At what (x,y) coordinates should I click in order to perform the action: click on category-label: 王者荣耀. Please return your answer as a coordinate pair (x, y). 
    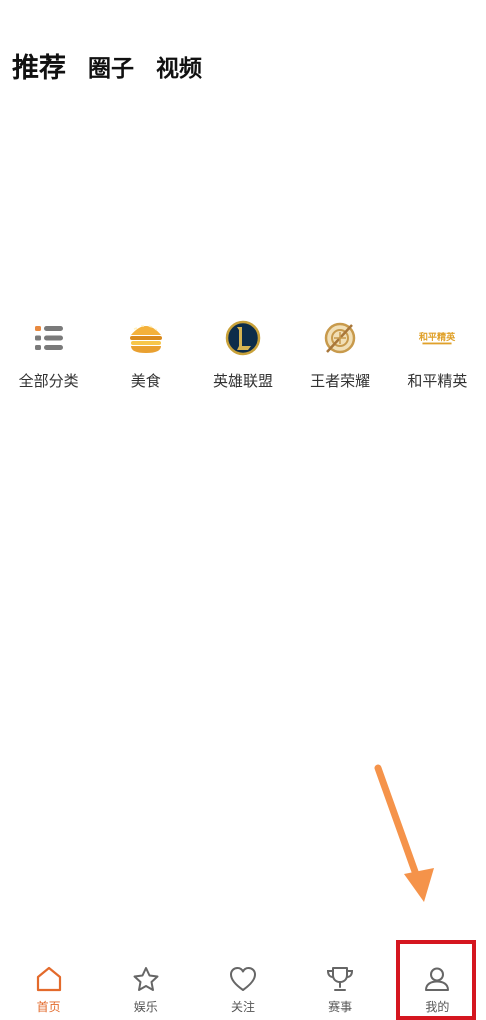
    Looking at the image, I should click on (340, 381).